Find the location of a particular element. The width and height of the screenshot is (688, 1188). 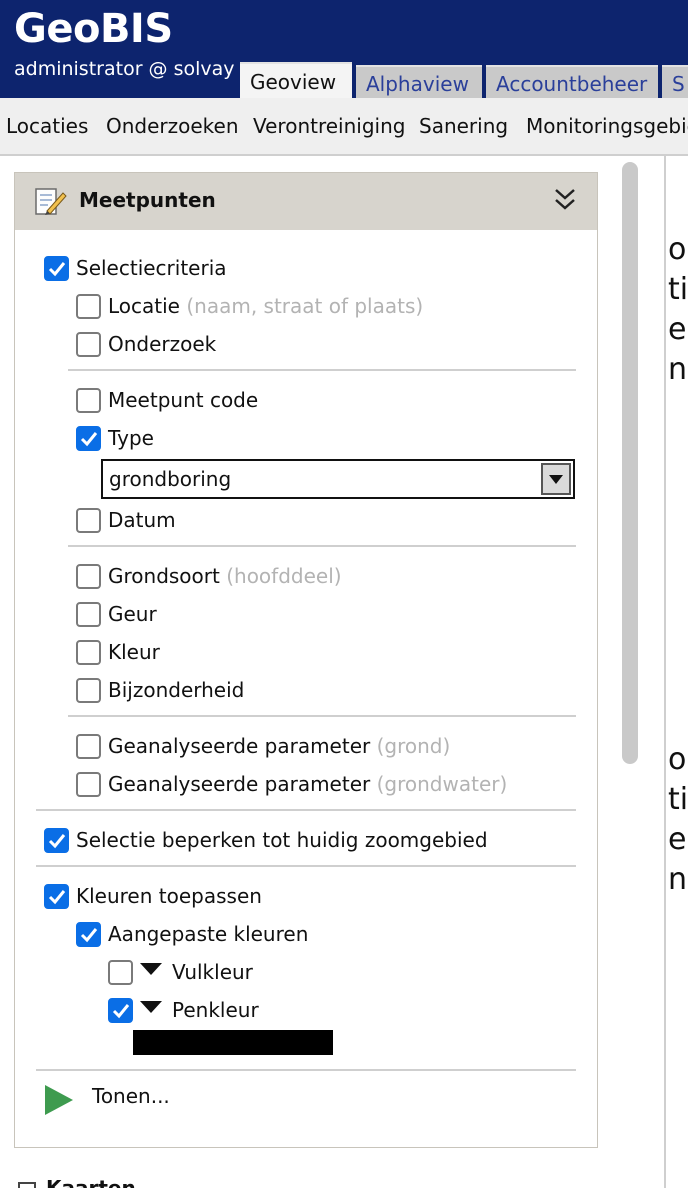

nav-onderzoeken: Onderzoeken is located at coordinates (172, 126).